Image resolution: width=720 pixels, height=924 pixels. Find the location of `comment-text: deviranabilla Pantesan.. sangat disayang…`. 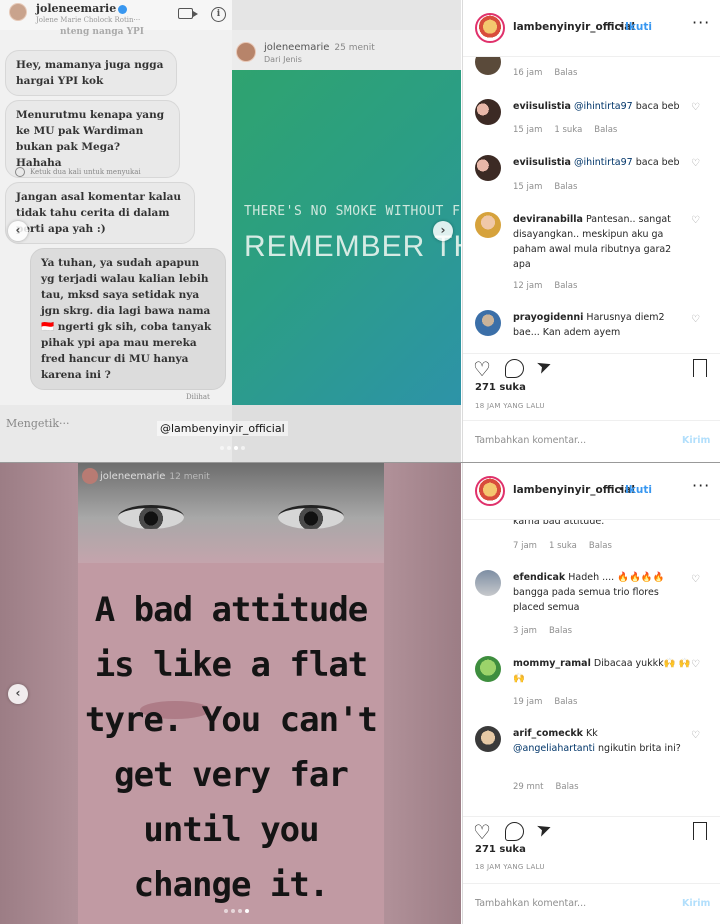

comment-text: deviranabilla Pantesan.. sangat disayang… is located at coordinates (592, 242).